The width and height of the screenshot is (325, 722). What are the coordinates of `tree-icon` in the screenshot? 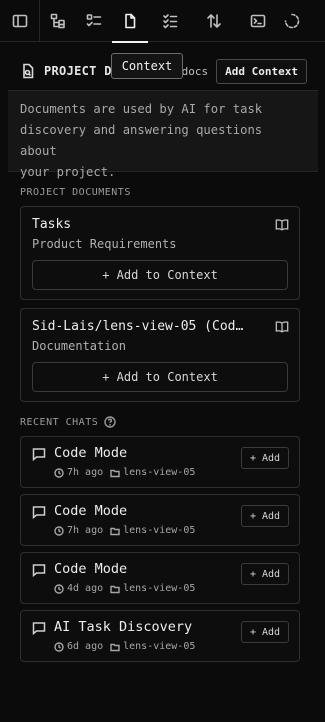 It's located at (57, 21).